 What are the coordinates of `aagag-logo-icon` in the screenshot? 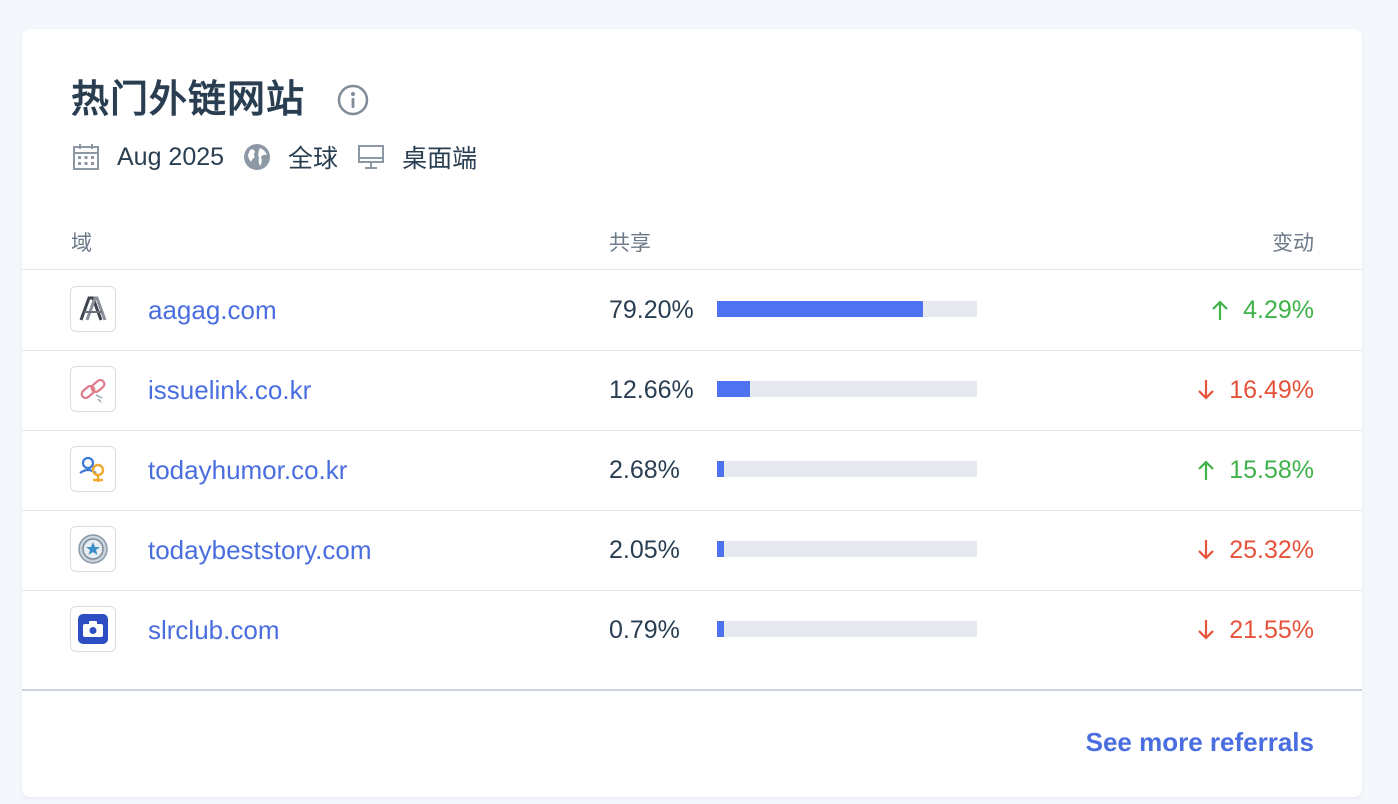 It's located at (93, 309).